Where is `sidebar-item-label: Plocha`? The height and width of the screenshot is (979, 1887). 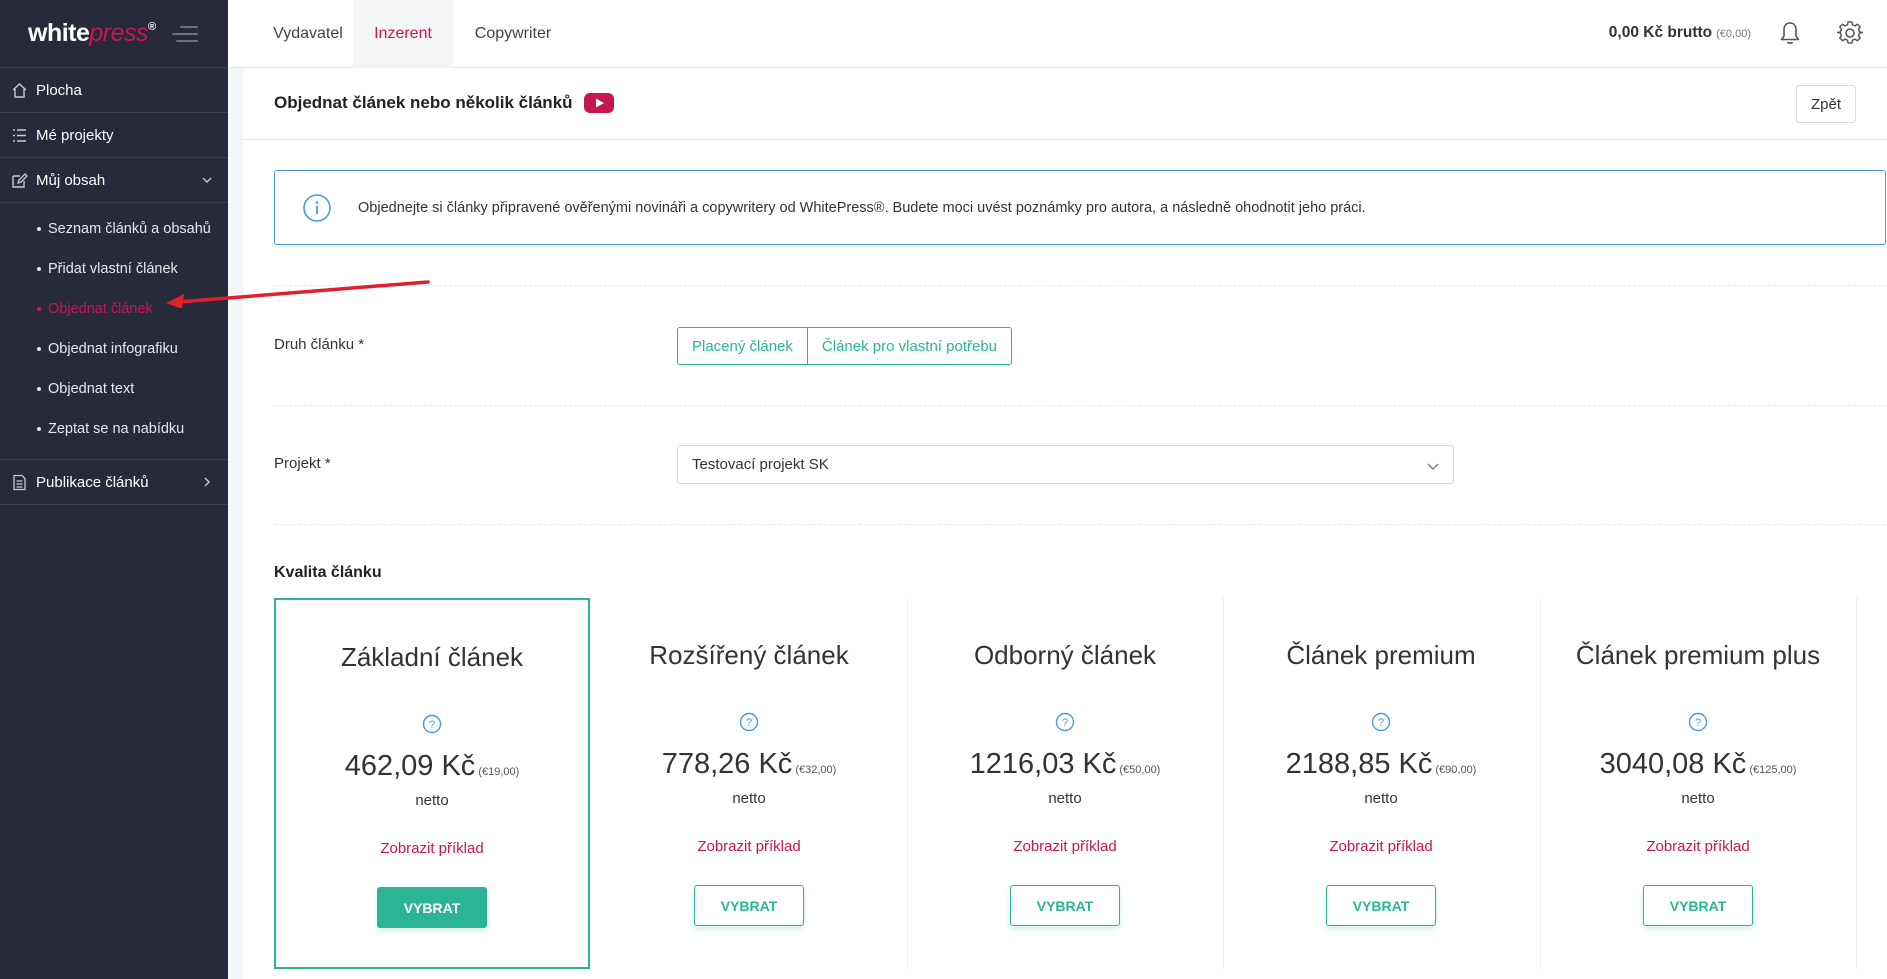 sidebar-item-label: Plocha is located at coordinates (59, 90).